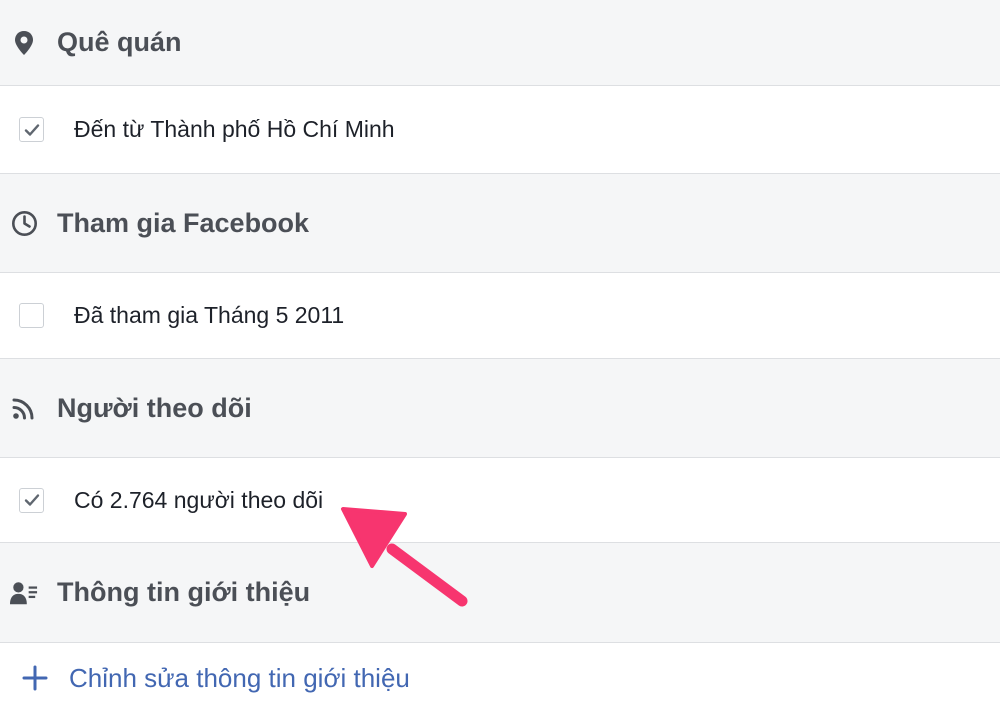 Image resolution: width=1000 pixels, height=713 pixels. What do you see at coordinates (24, 408) in the screenshot?
I see `rss-feed-icon` at bounding box center [24, 408].